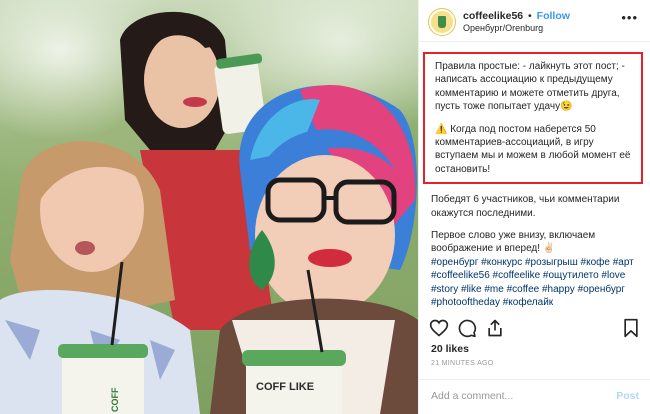  I want to click on comment-input, so click(516, 396).